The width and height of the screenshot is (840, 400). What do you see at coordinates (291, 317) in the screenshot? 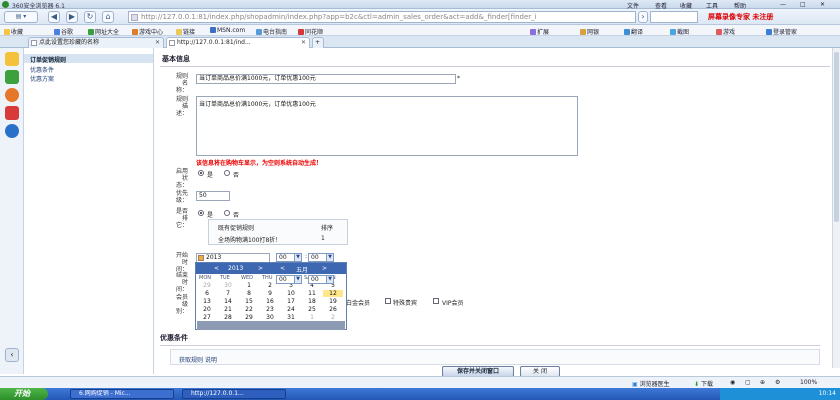
I see `calendar-day: 31` at bounding box center [291, 317].